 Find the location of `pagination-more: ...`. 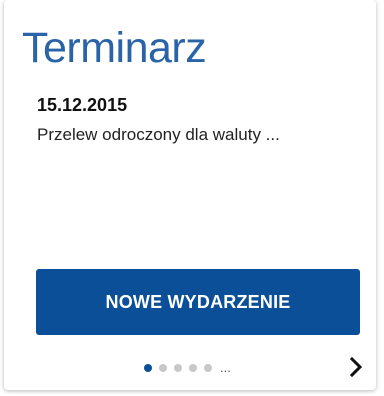

pagination-more: ... is located at coordinates (225, 367).